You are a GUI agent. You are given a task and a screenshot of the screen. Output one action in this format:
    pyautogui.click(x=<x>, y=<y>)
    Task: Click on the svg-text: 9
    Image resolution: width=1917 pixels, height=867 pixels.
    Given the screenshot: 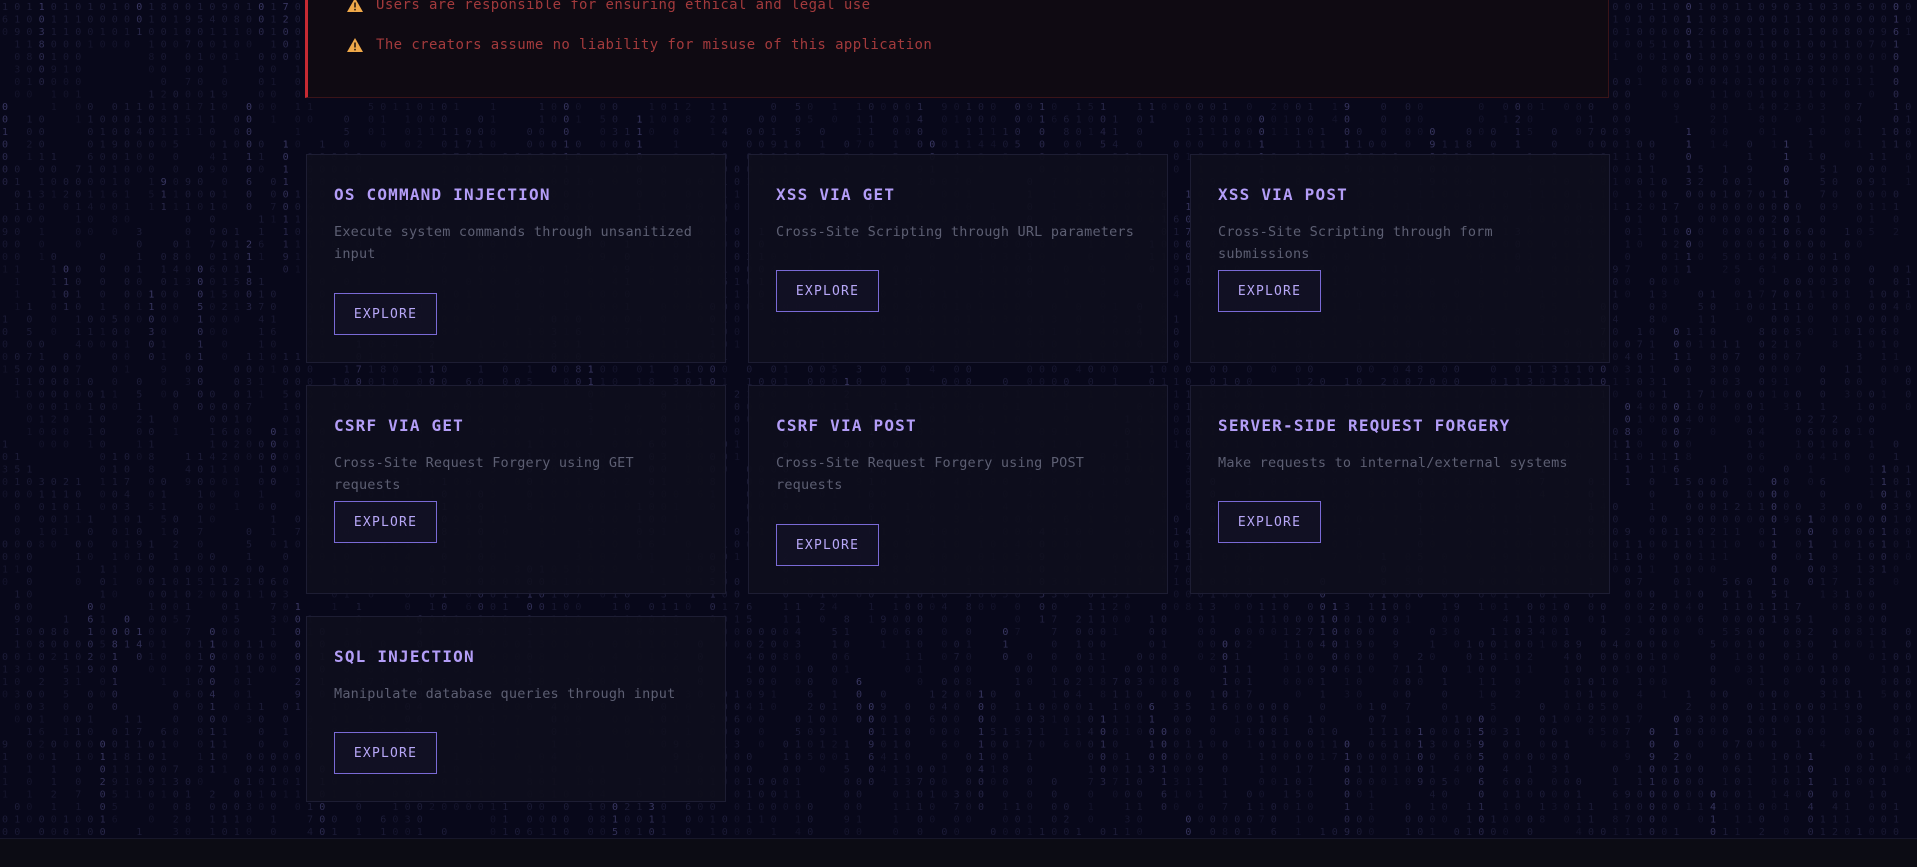 What is the action you would take?
    pyautogui.click(x=761, y=695)
    